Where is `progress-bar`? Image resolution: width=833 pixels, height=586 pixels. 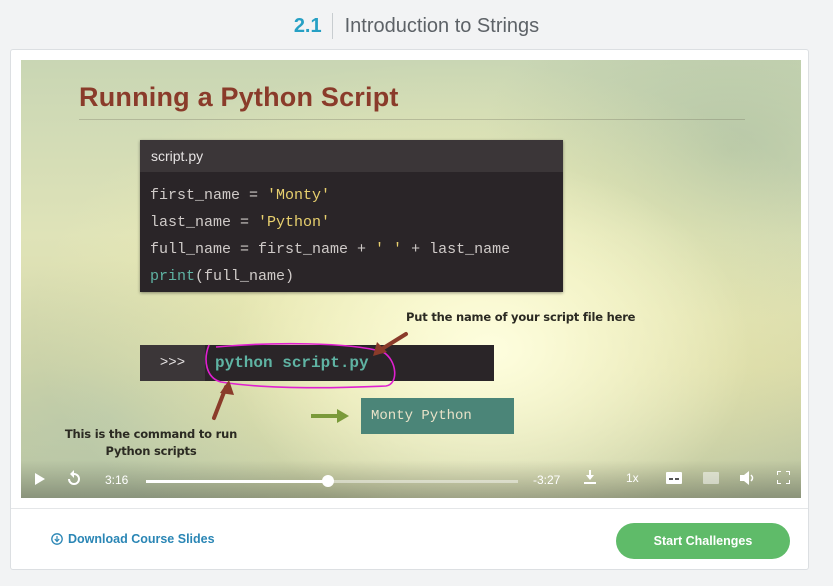
progress-bar is located at coordinates (332, 481).